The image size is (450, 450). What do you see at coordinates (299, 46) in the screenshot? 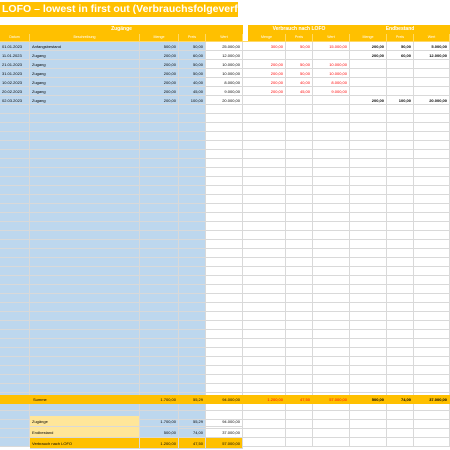
I see `cell-v-preis: 50,00` at bounding box center [299, 46].